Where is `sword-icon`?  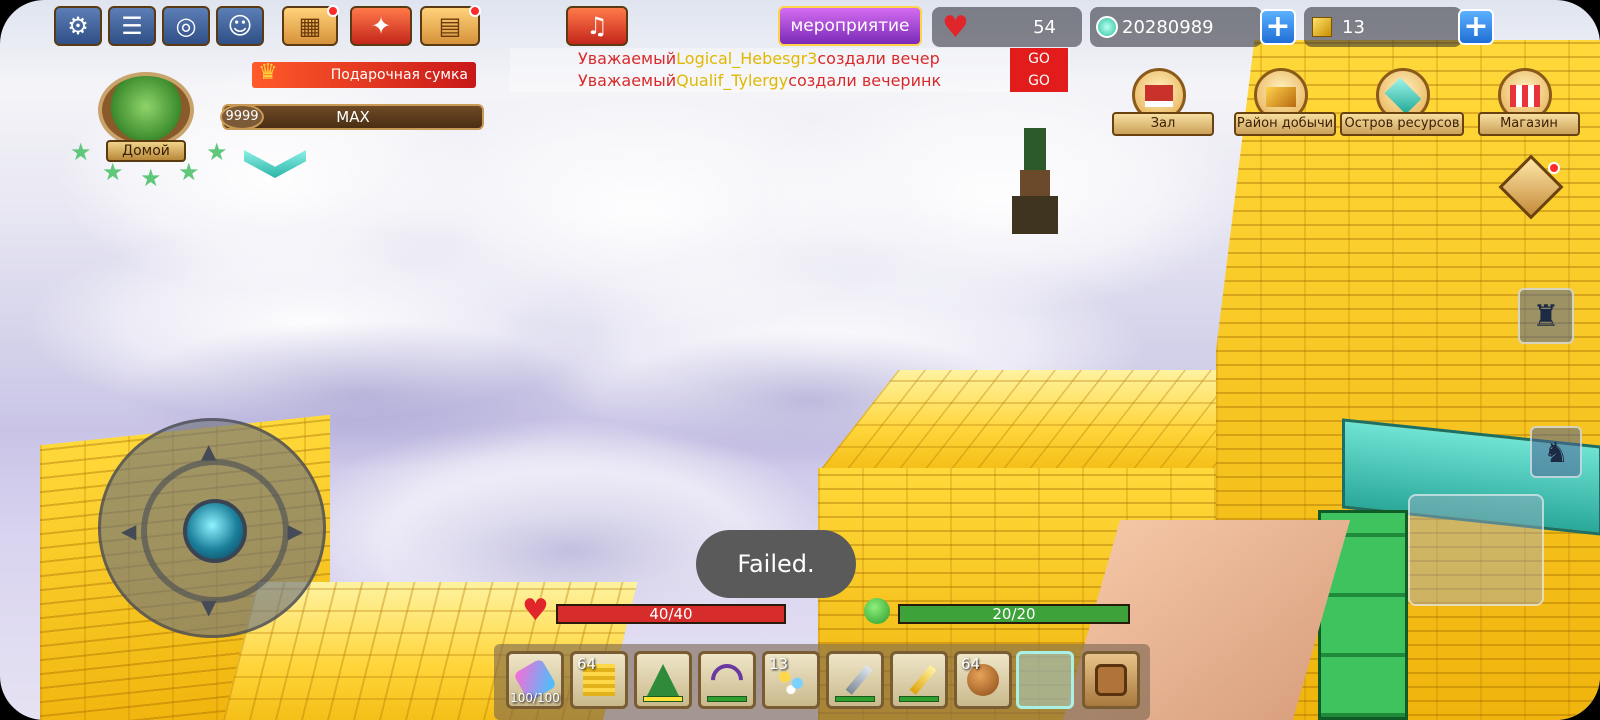 sword-icon is located at coordinates (859, 680).